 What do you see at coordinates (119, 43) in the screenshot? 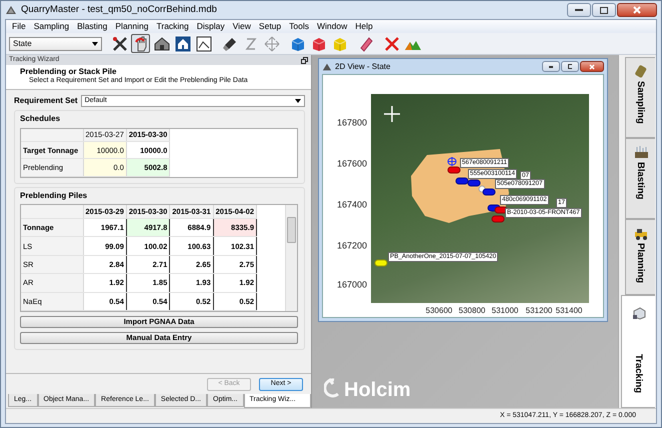
I see `tools-tool-button` at bounding box center [119, 43].